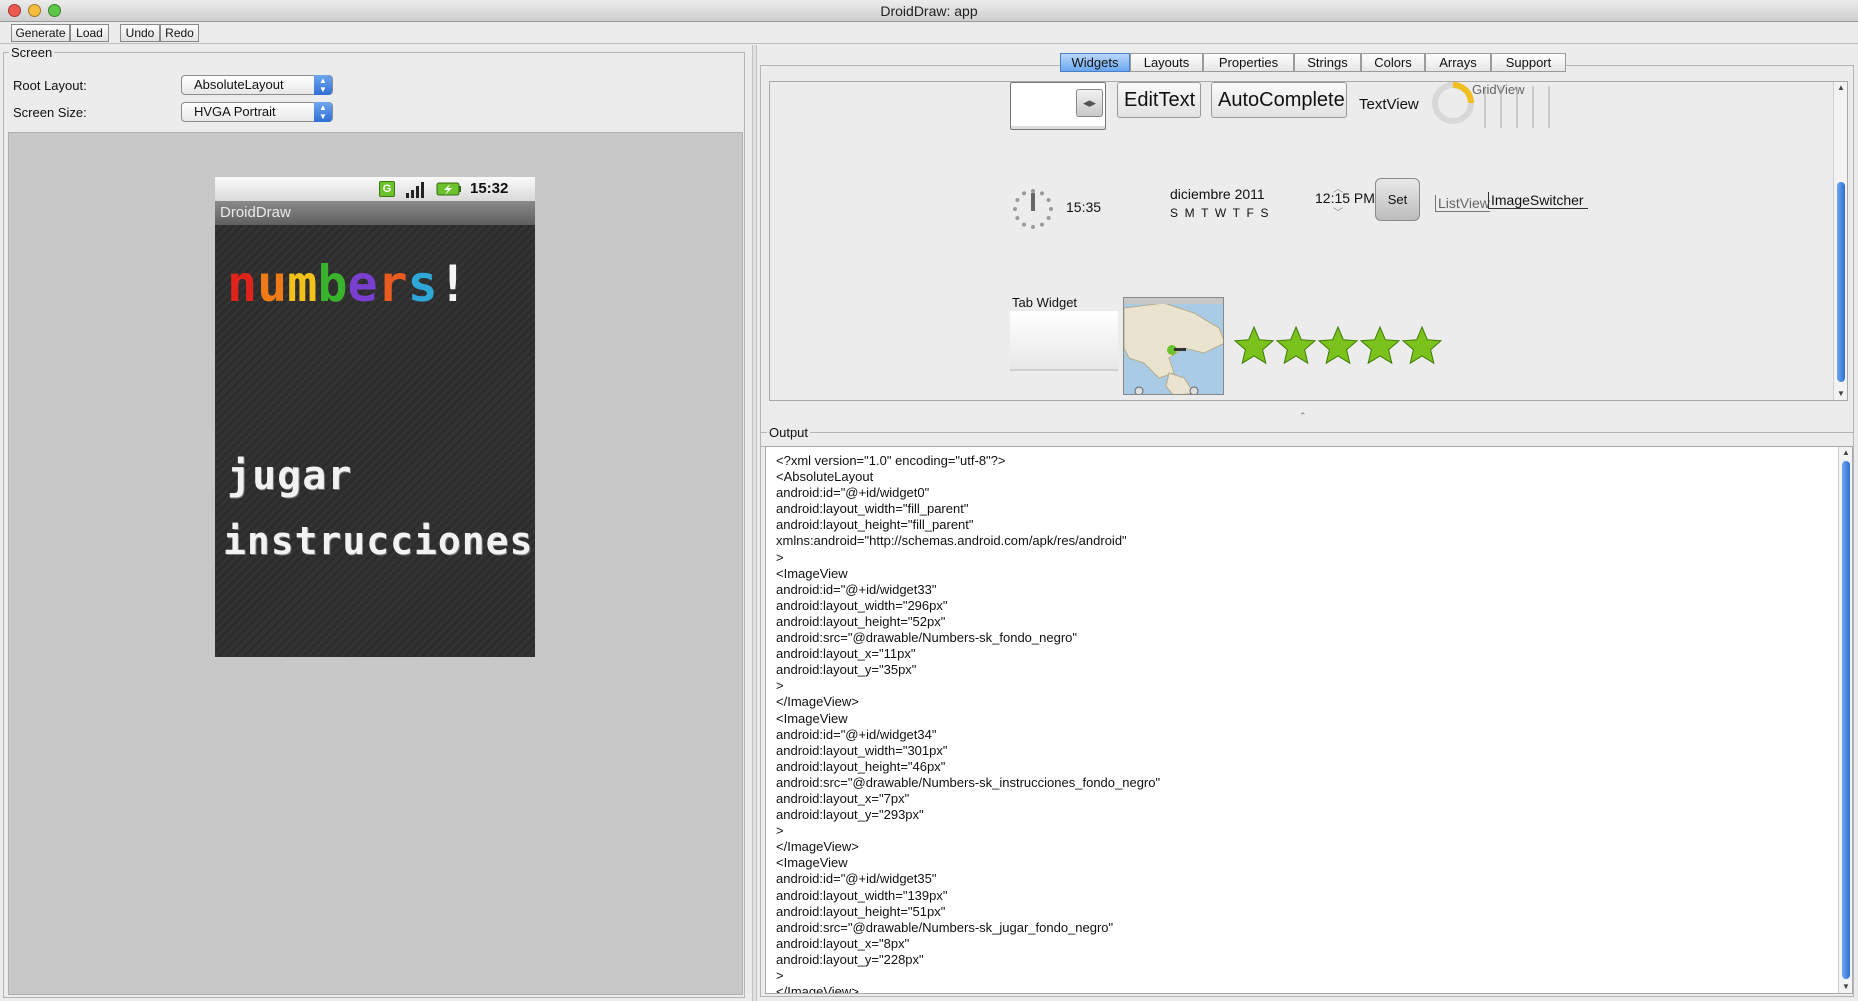 This screenshot has height=1001, width=1858. Describe the element at coordinates (452, 284) in the screenshot. I see `logo-letter: !` at that location.